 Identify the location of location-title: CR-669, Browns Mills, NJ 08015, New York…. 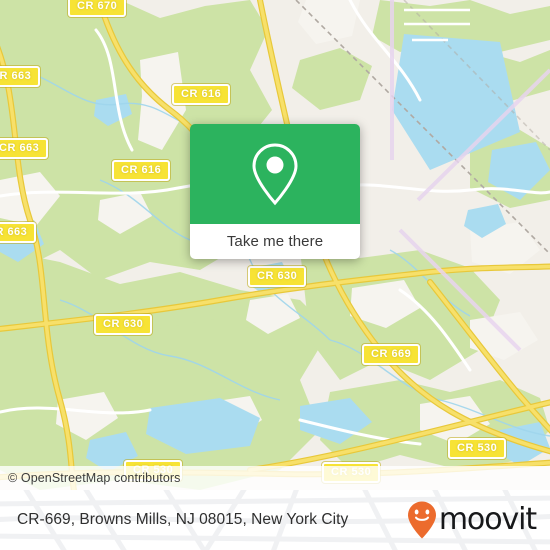
(183, 519).